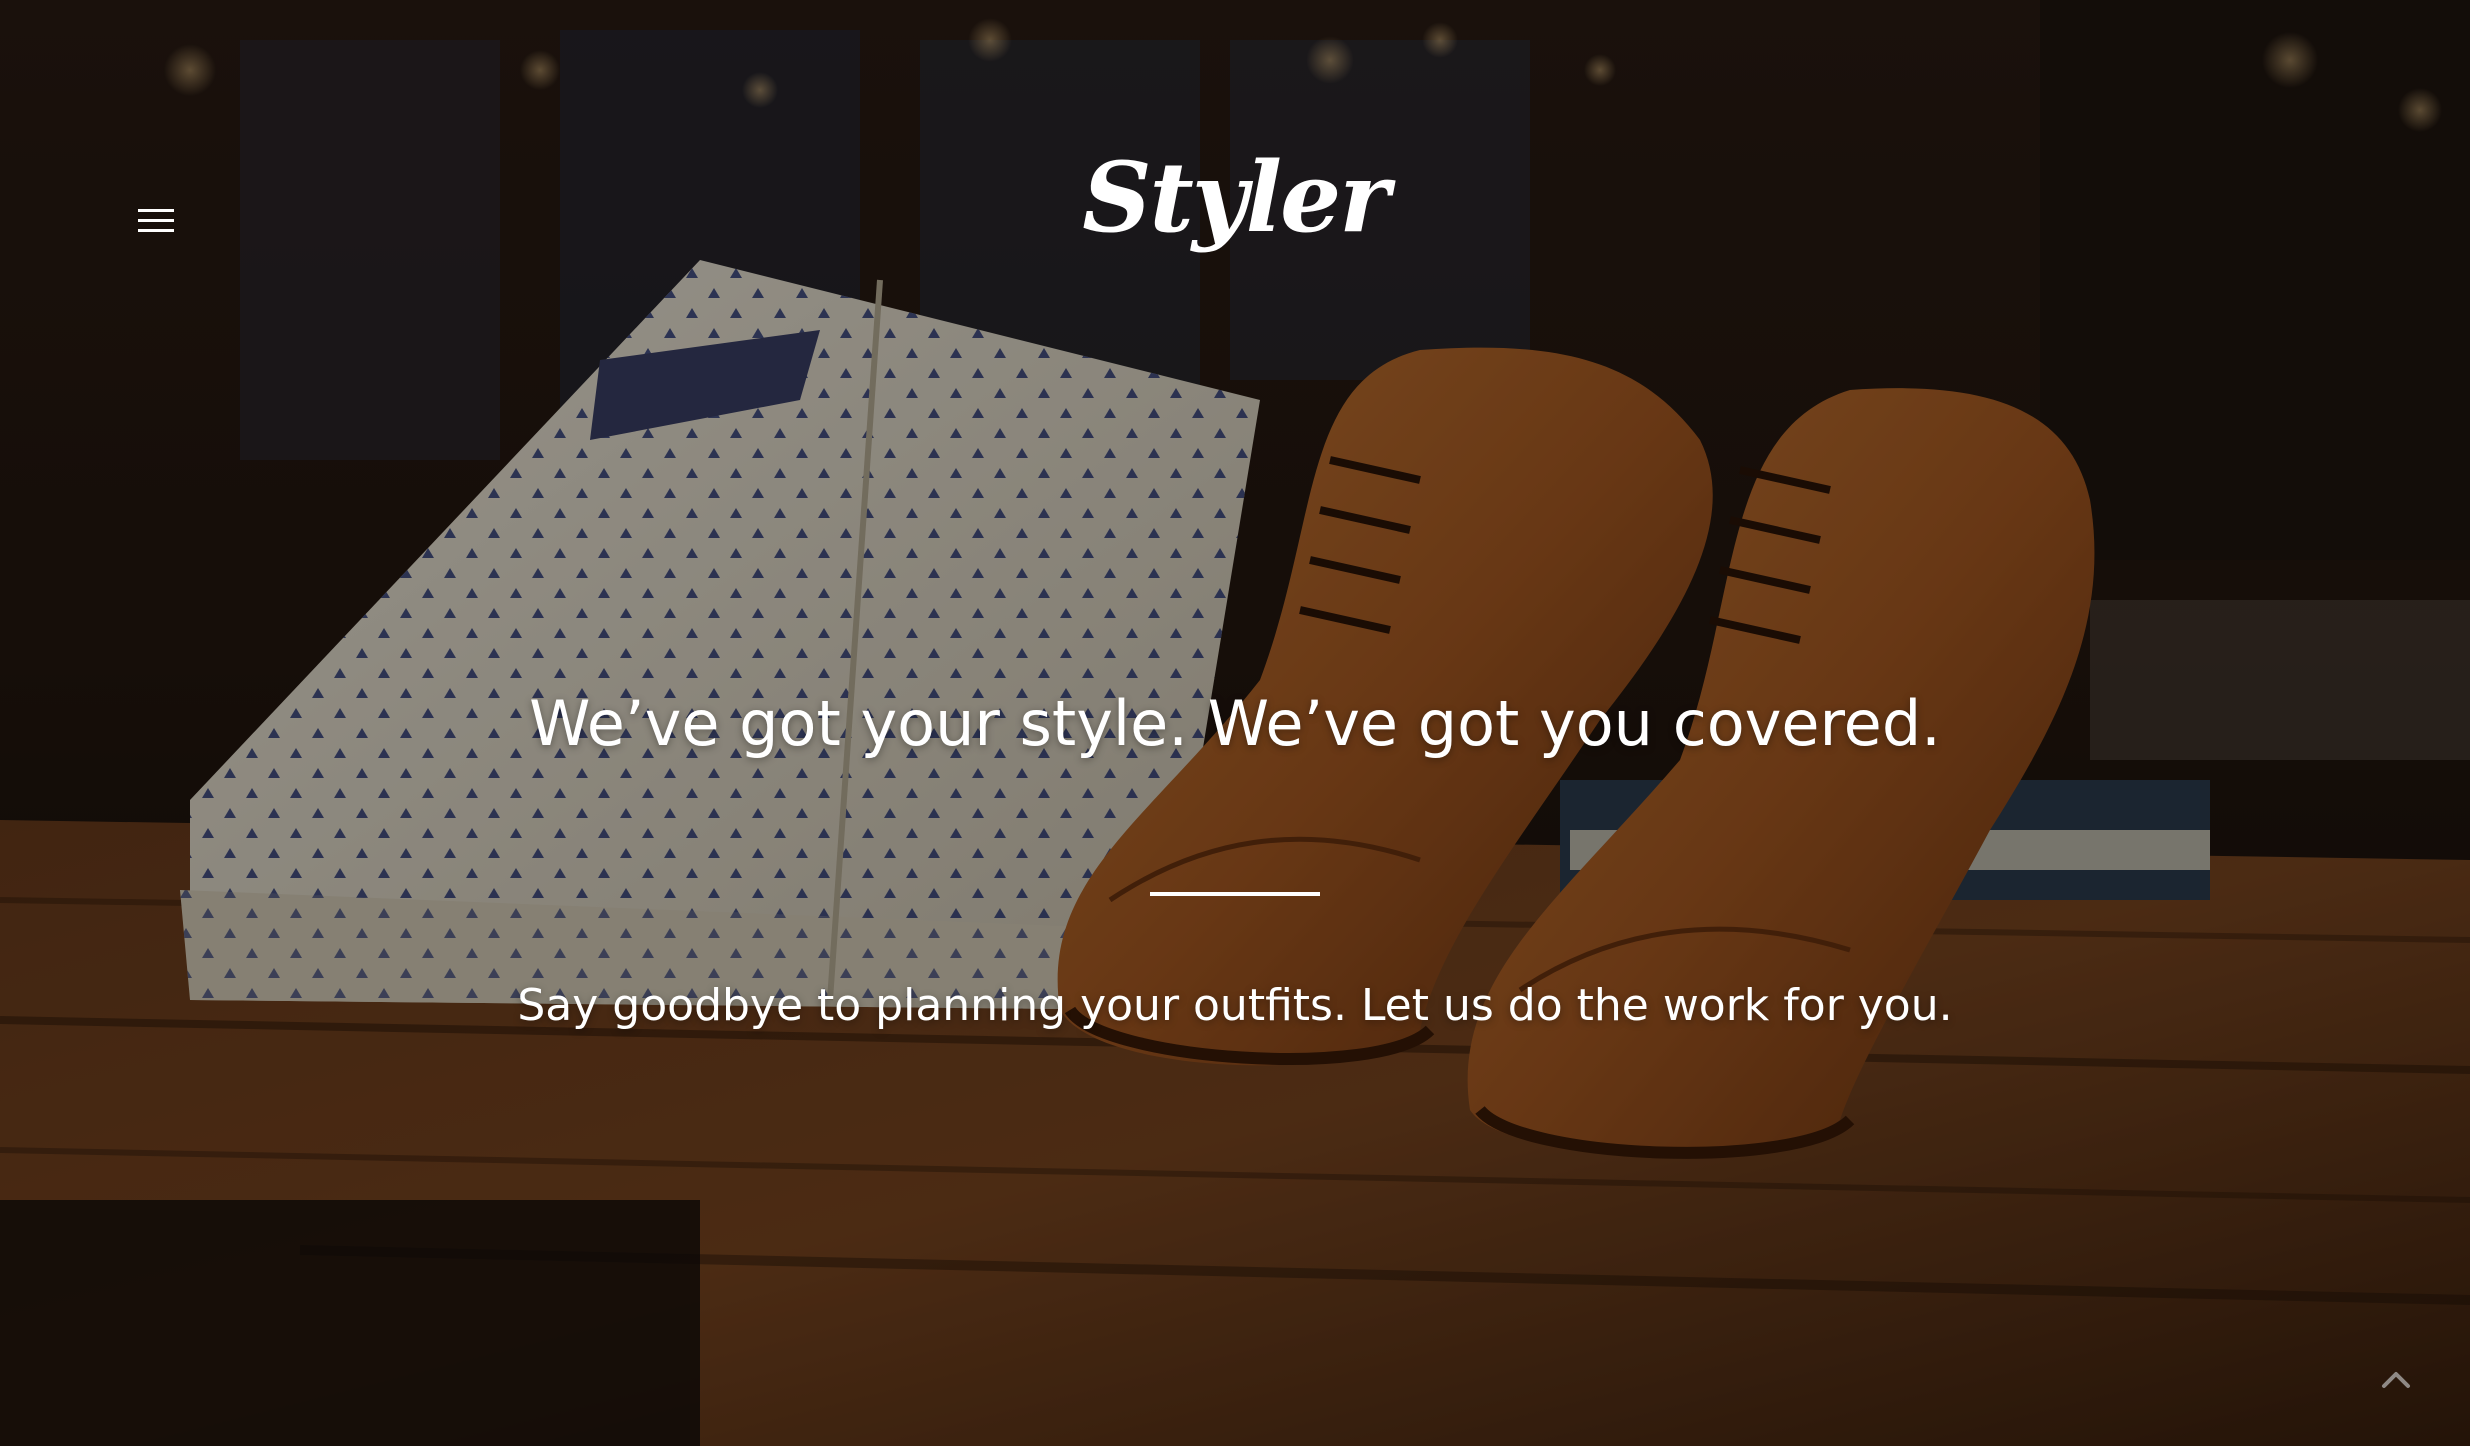 Image resolution: width=2470 pixels, height=1446 pixels. Describe the element at coordinates (2396, 1381) in the screenshot. I see `chevron-up-icon` at that location.